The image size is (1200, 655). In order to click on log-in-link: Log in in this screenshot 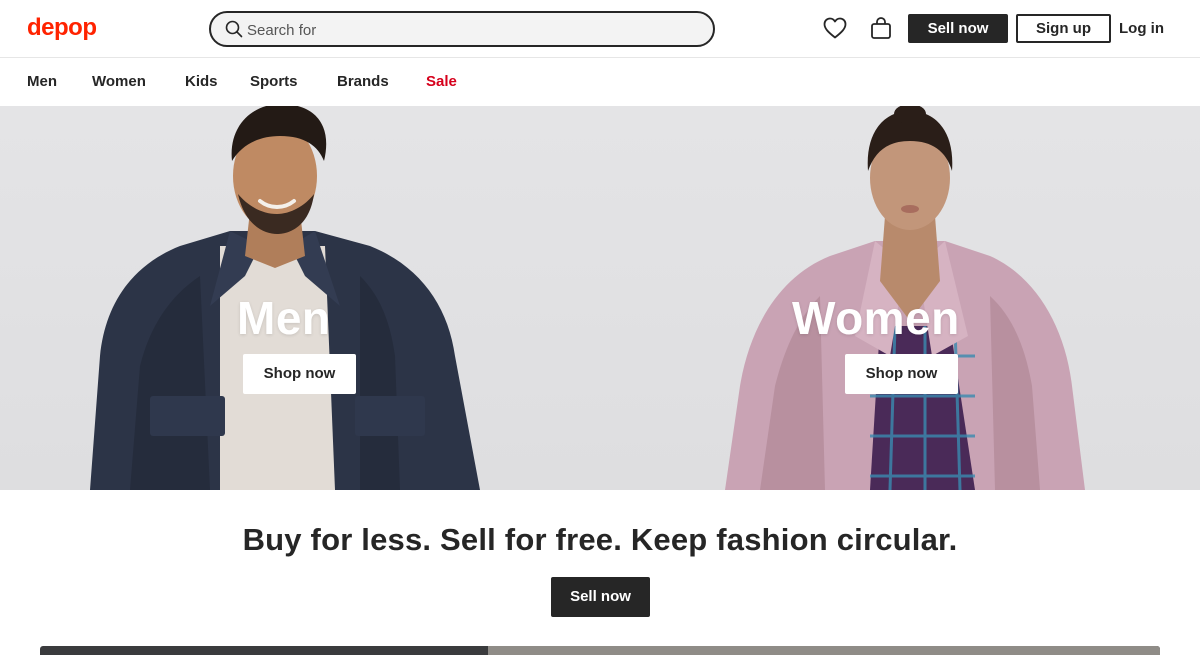, I will do `click(1141, 28)`.